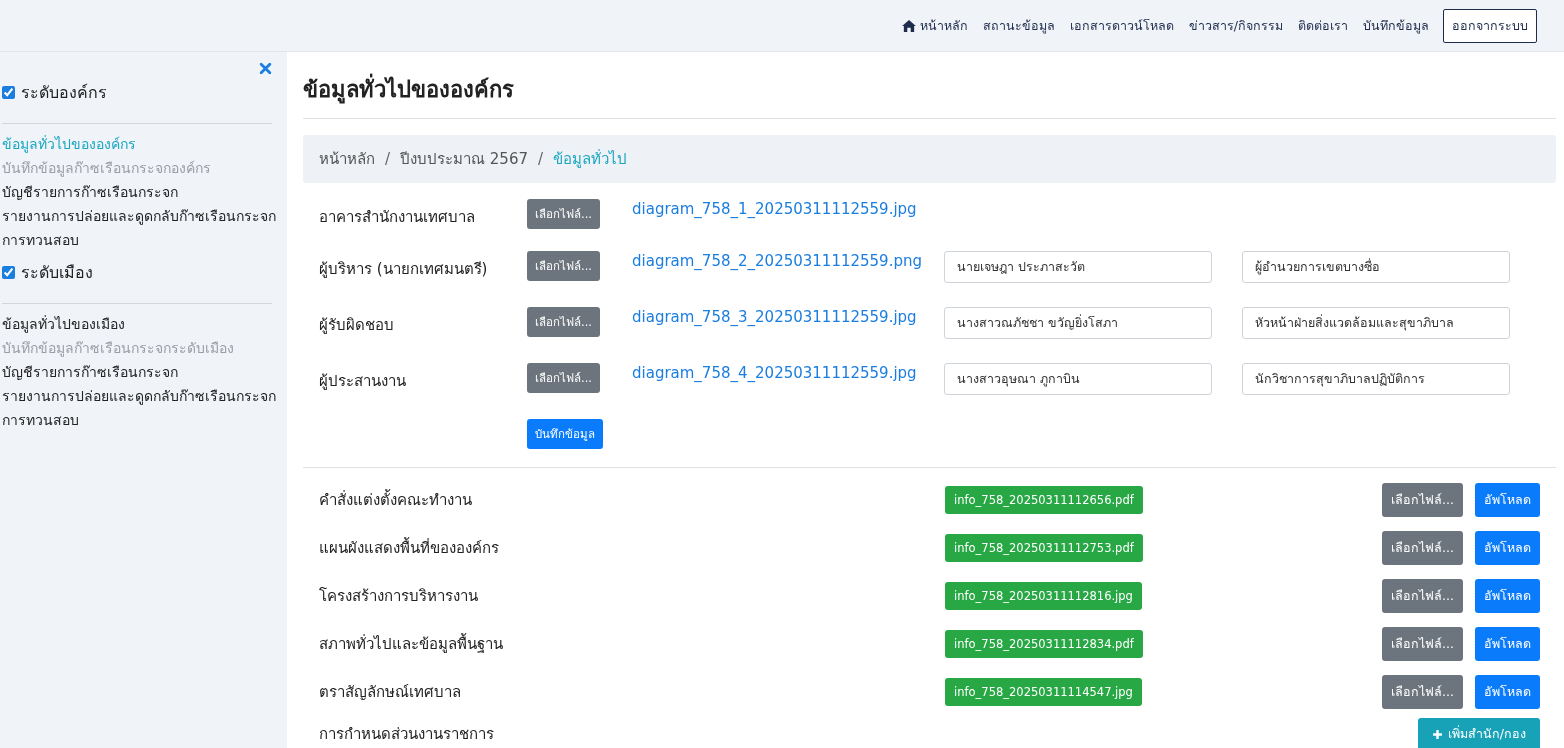 This screenshot has width=1564, height=748. Describe the element at coordinates (347, 159) in the screenshot. I see `breadcrumb-link: หน้าหลัก` at that location.